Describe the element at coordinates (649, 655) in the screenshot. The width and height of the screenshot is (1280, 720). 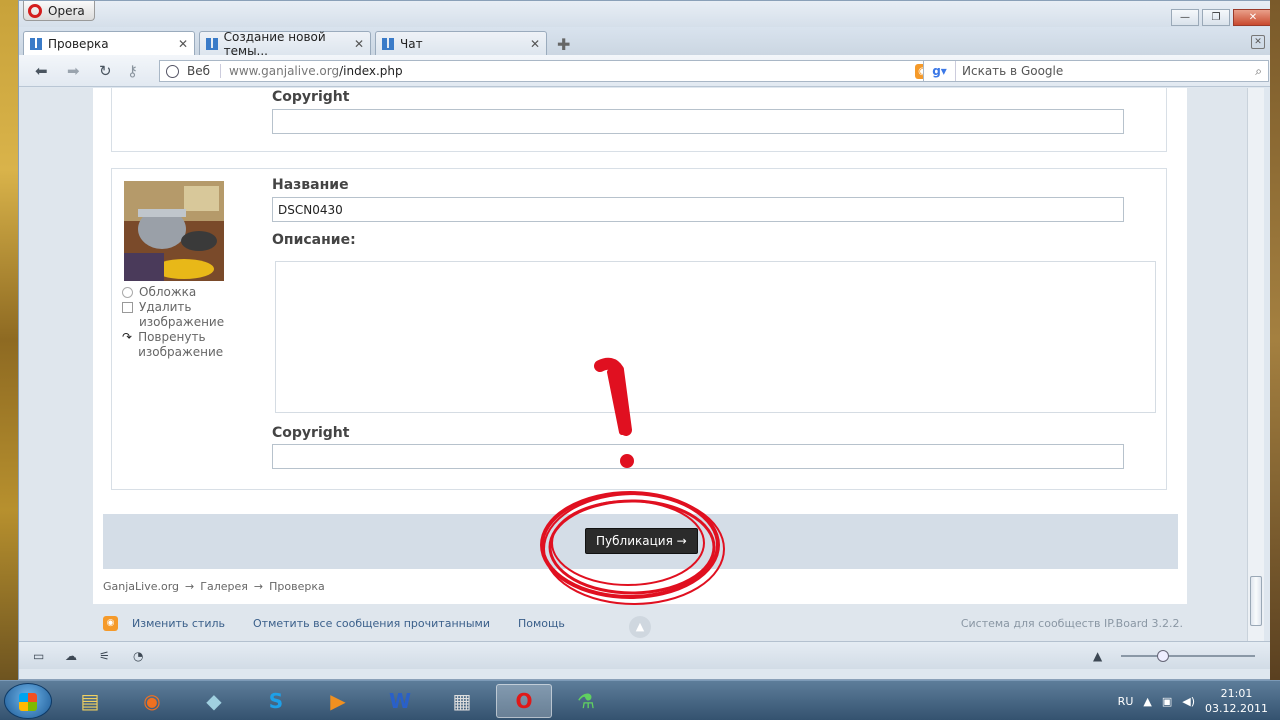
I see `status-bar: ▭ ☁ ⚟ ◔ ▲` at that location.